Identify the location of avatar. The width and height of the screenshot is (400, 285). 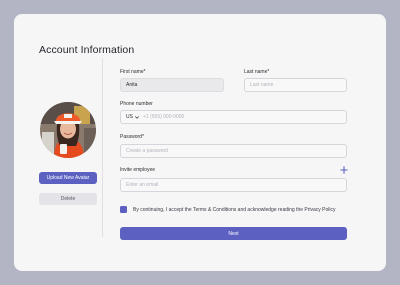
(68, 130).